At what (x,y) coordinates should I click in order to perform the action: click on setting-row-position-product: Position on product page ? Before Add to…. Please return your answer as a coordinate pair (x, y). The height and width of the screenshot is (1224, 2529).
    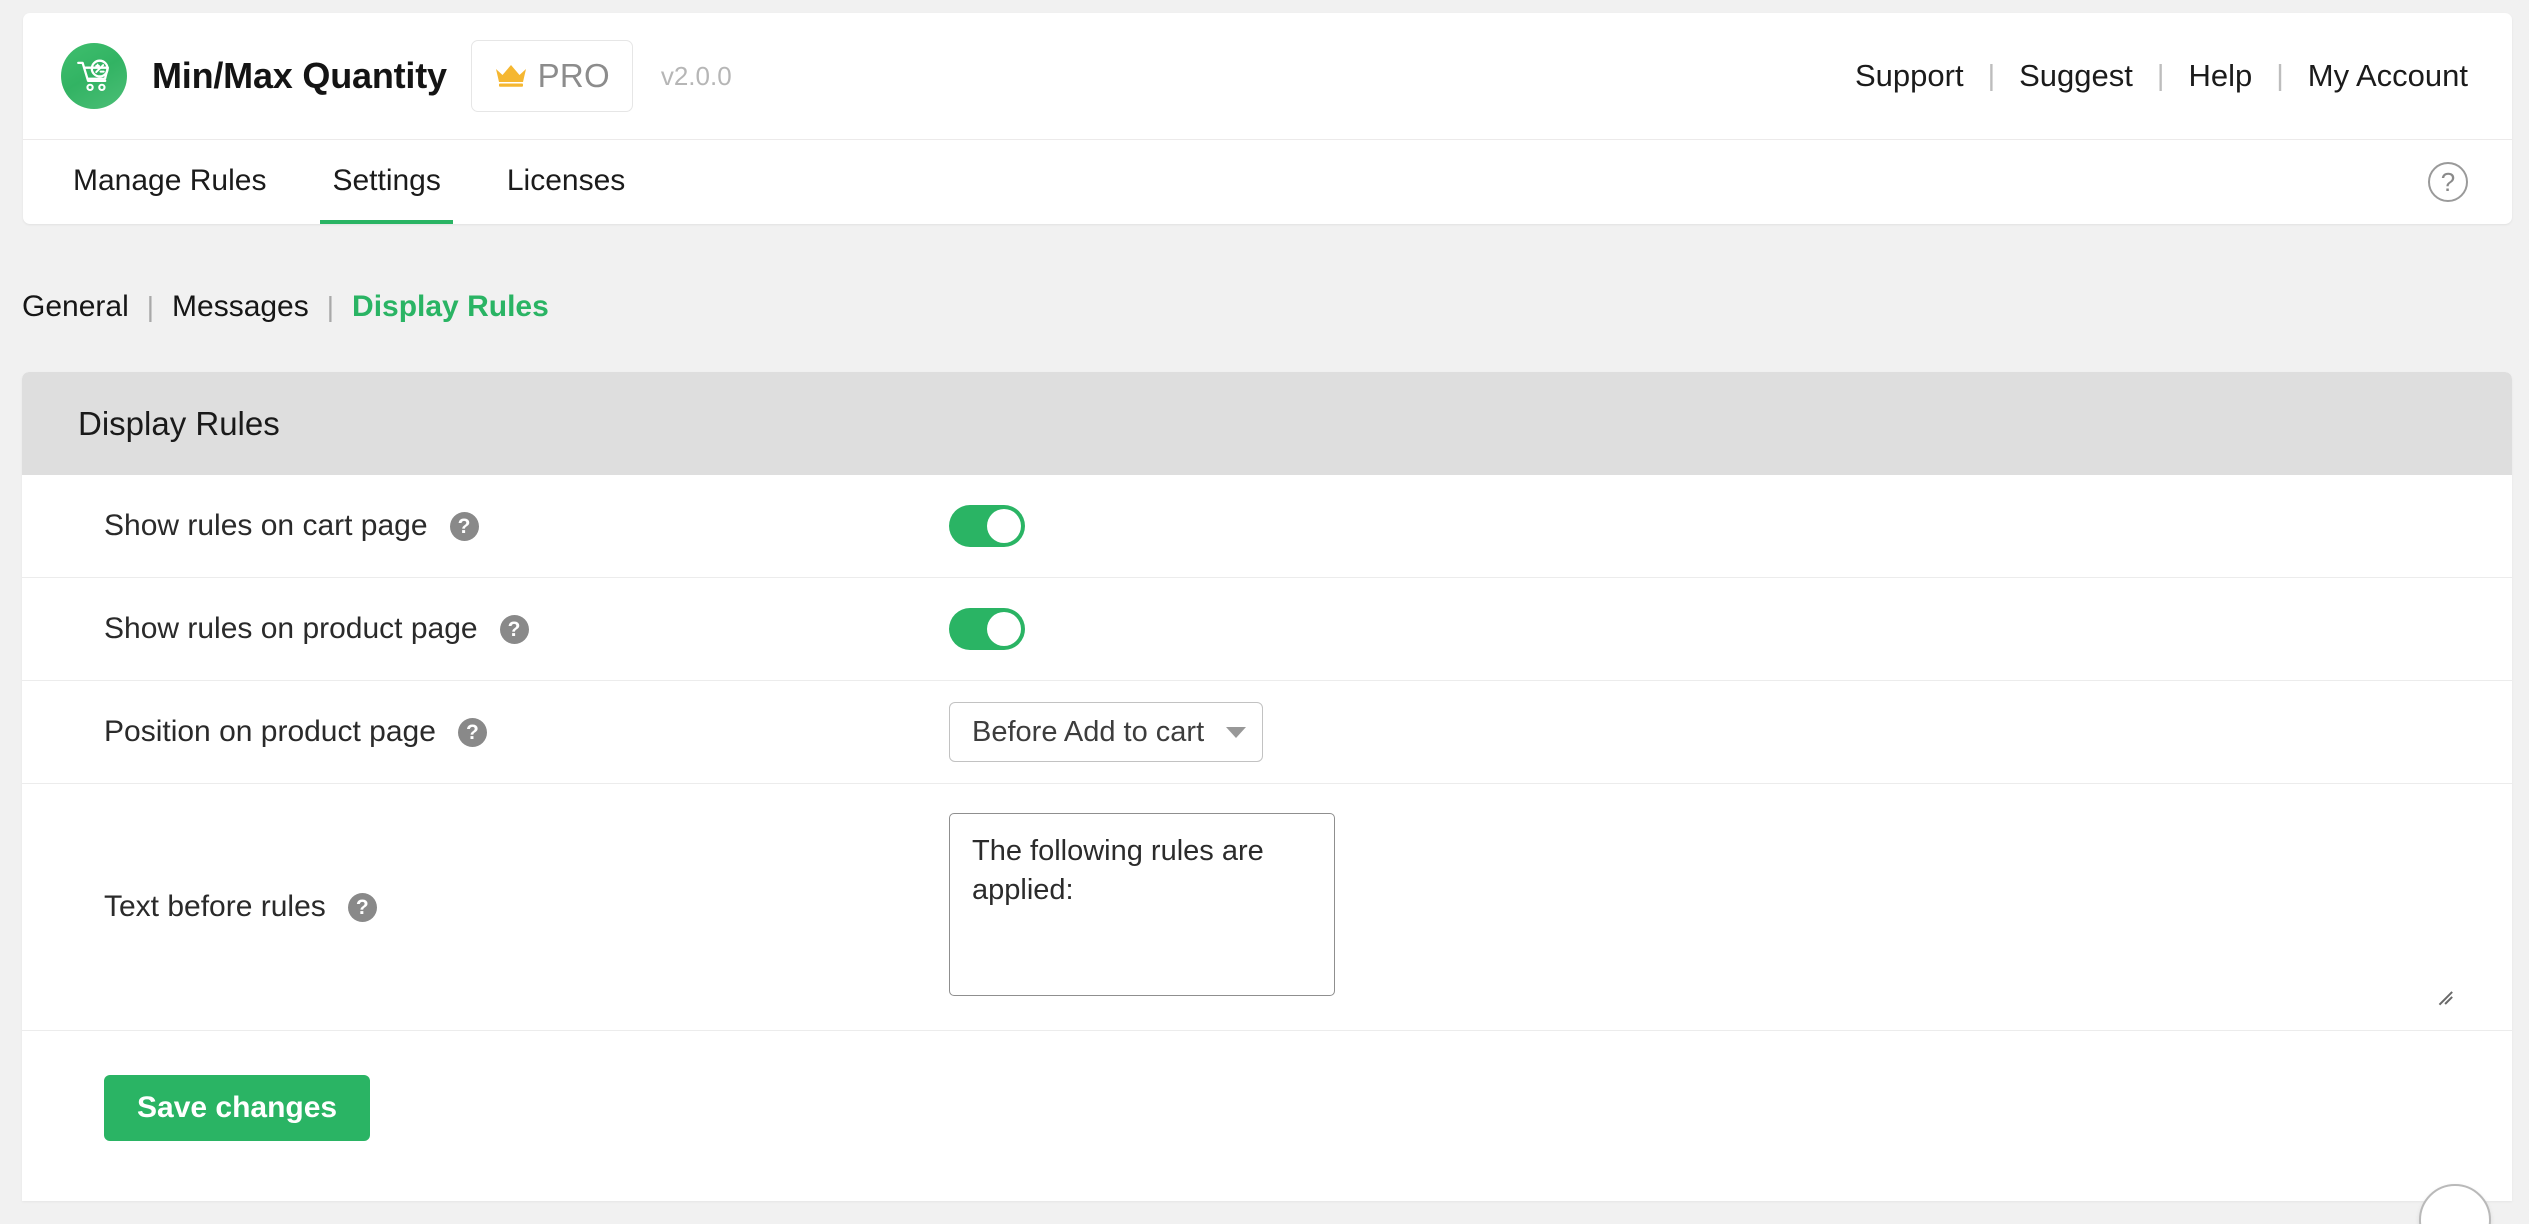
    Looking at the image, I should click on (1267, 732).